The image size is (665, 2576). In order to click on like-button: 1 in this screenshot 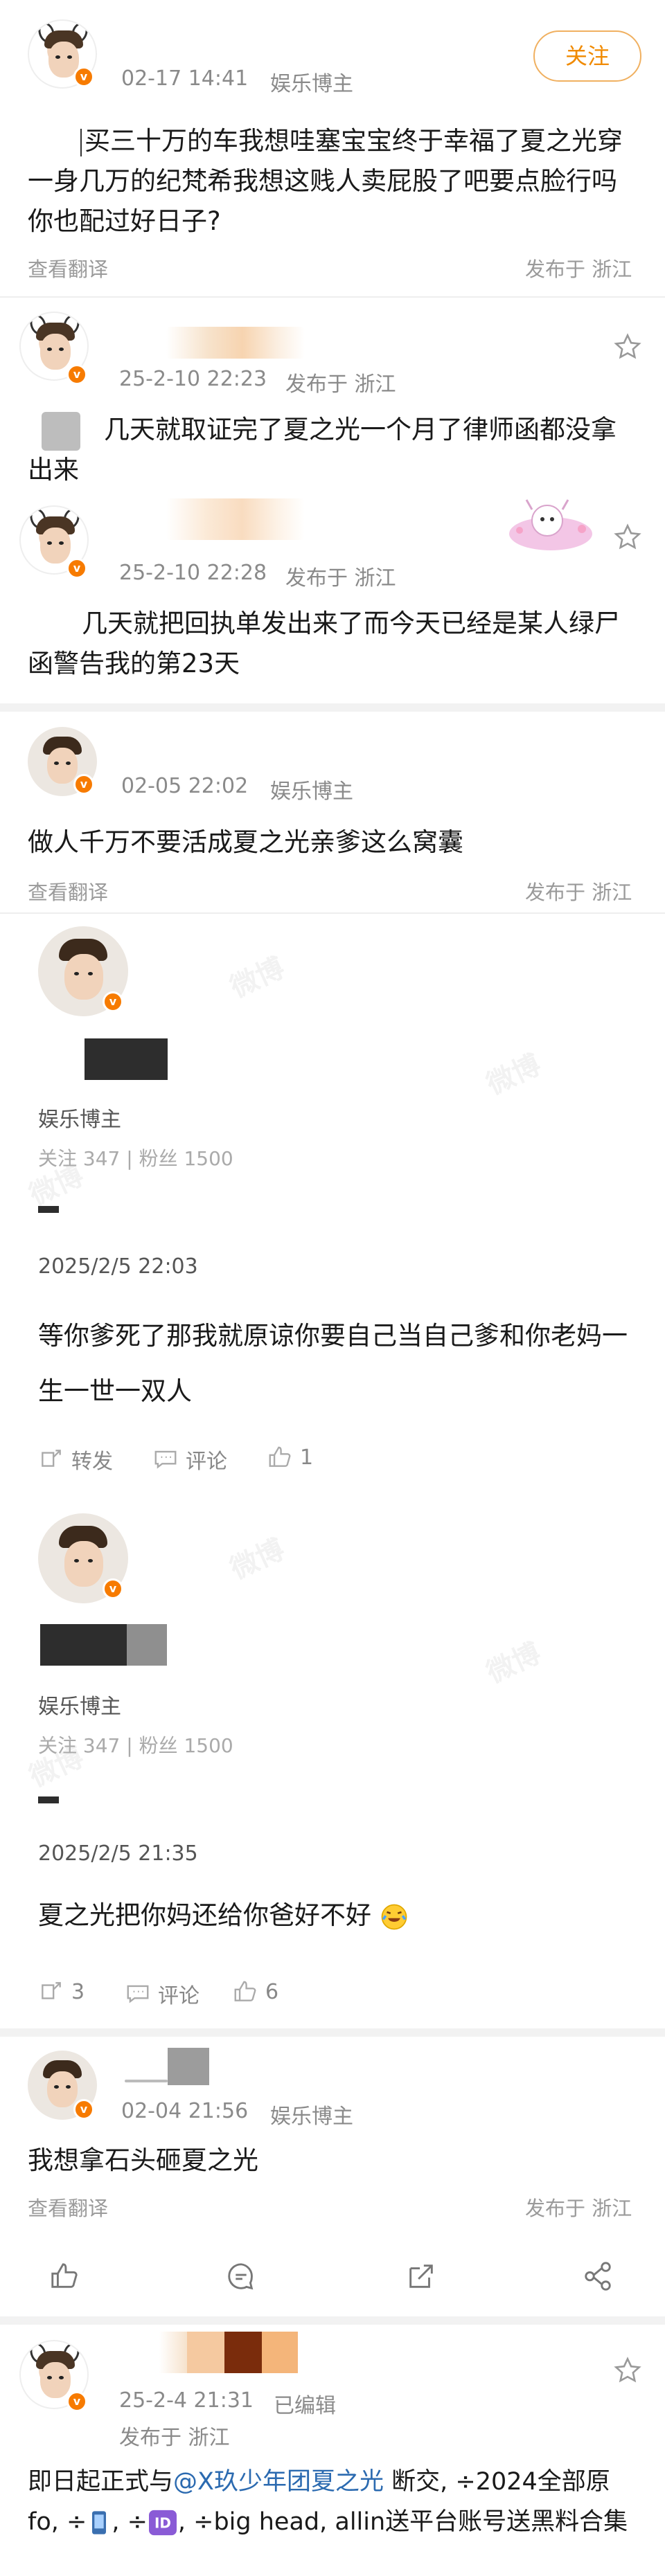, I will do `click(290, 1457)`.